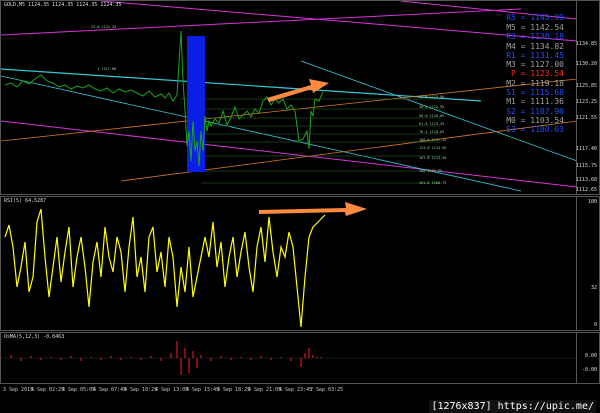 The height and width of the screenshot is (413, 600). Describe the element at coordinates (433, 140) in the screenshot. I see `fib-label: 100.0 1117.25` at that location.